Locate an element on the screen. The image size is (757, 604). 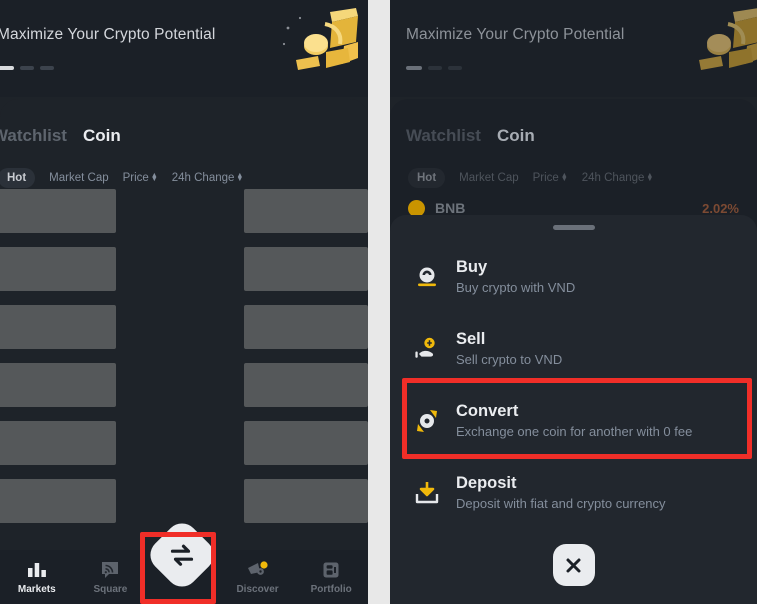
discover-icon is located at coordinates (257, 567).